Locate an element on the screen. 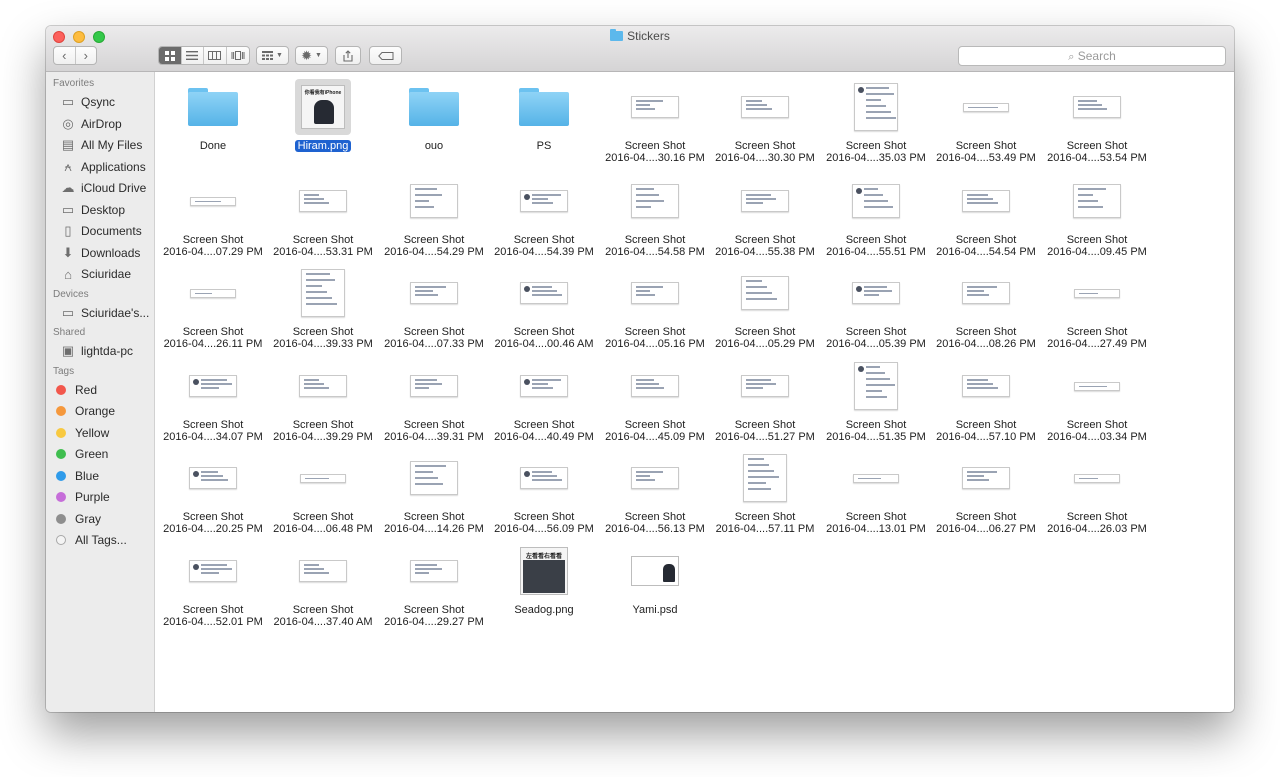 This screenshot has width=1280, height=777. file-item: Screen Shot 2016-04....26.11 PM is located at coordinates (213, 307).